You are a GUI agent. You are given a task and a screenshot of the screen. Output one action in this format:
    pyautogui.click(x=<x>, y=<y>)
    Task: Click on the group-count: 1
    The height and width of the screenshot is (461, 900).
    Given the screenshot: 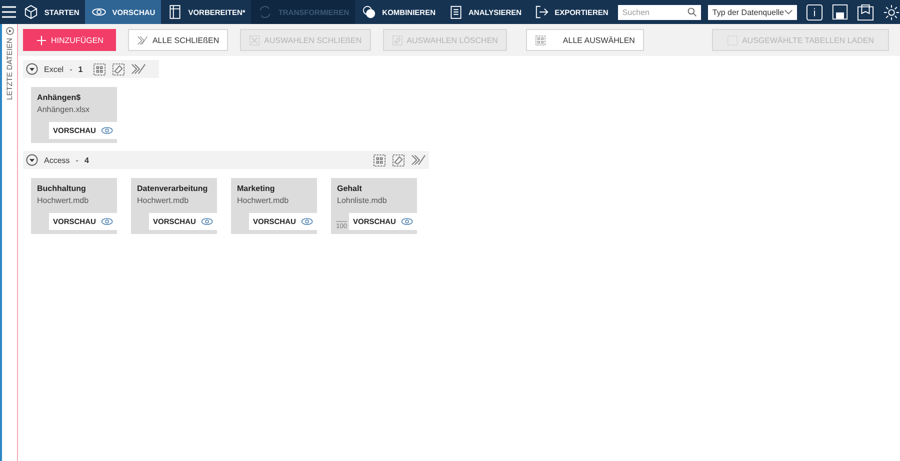 What is the action you would take?
    pyautogui.click(x=80, y=69)
    